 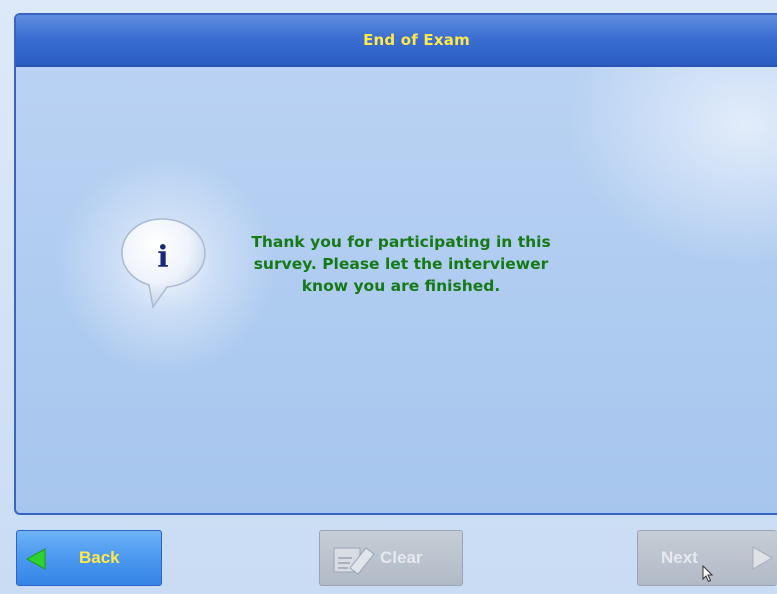 What do you see at coordinates (708, 575) in the screenshot?
I see `mouse-cursor-icon` at bounding box center [708, 575].